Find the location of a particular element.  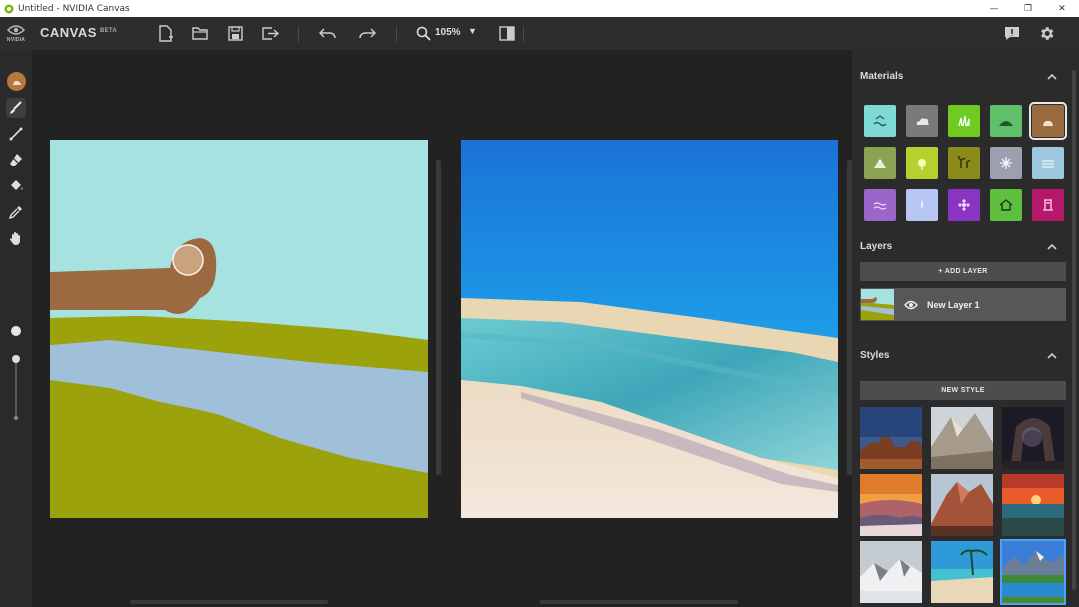

material-water-swatch is located at coordinates (880, 205).